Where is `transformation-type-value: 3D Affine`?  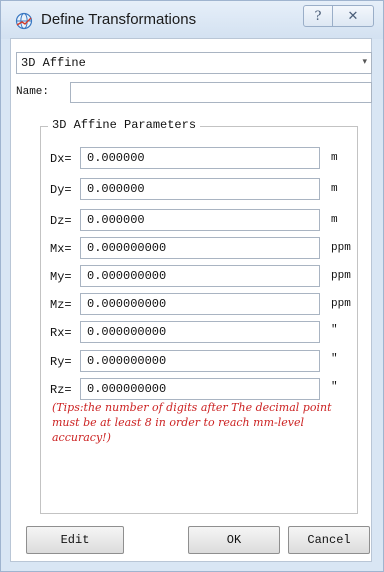
transformation-type-value: 3D Affine is located at coordinates (53, 63).